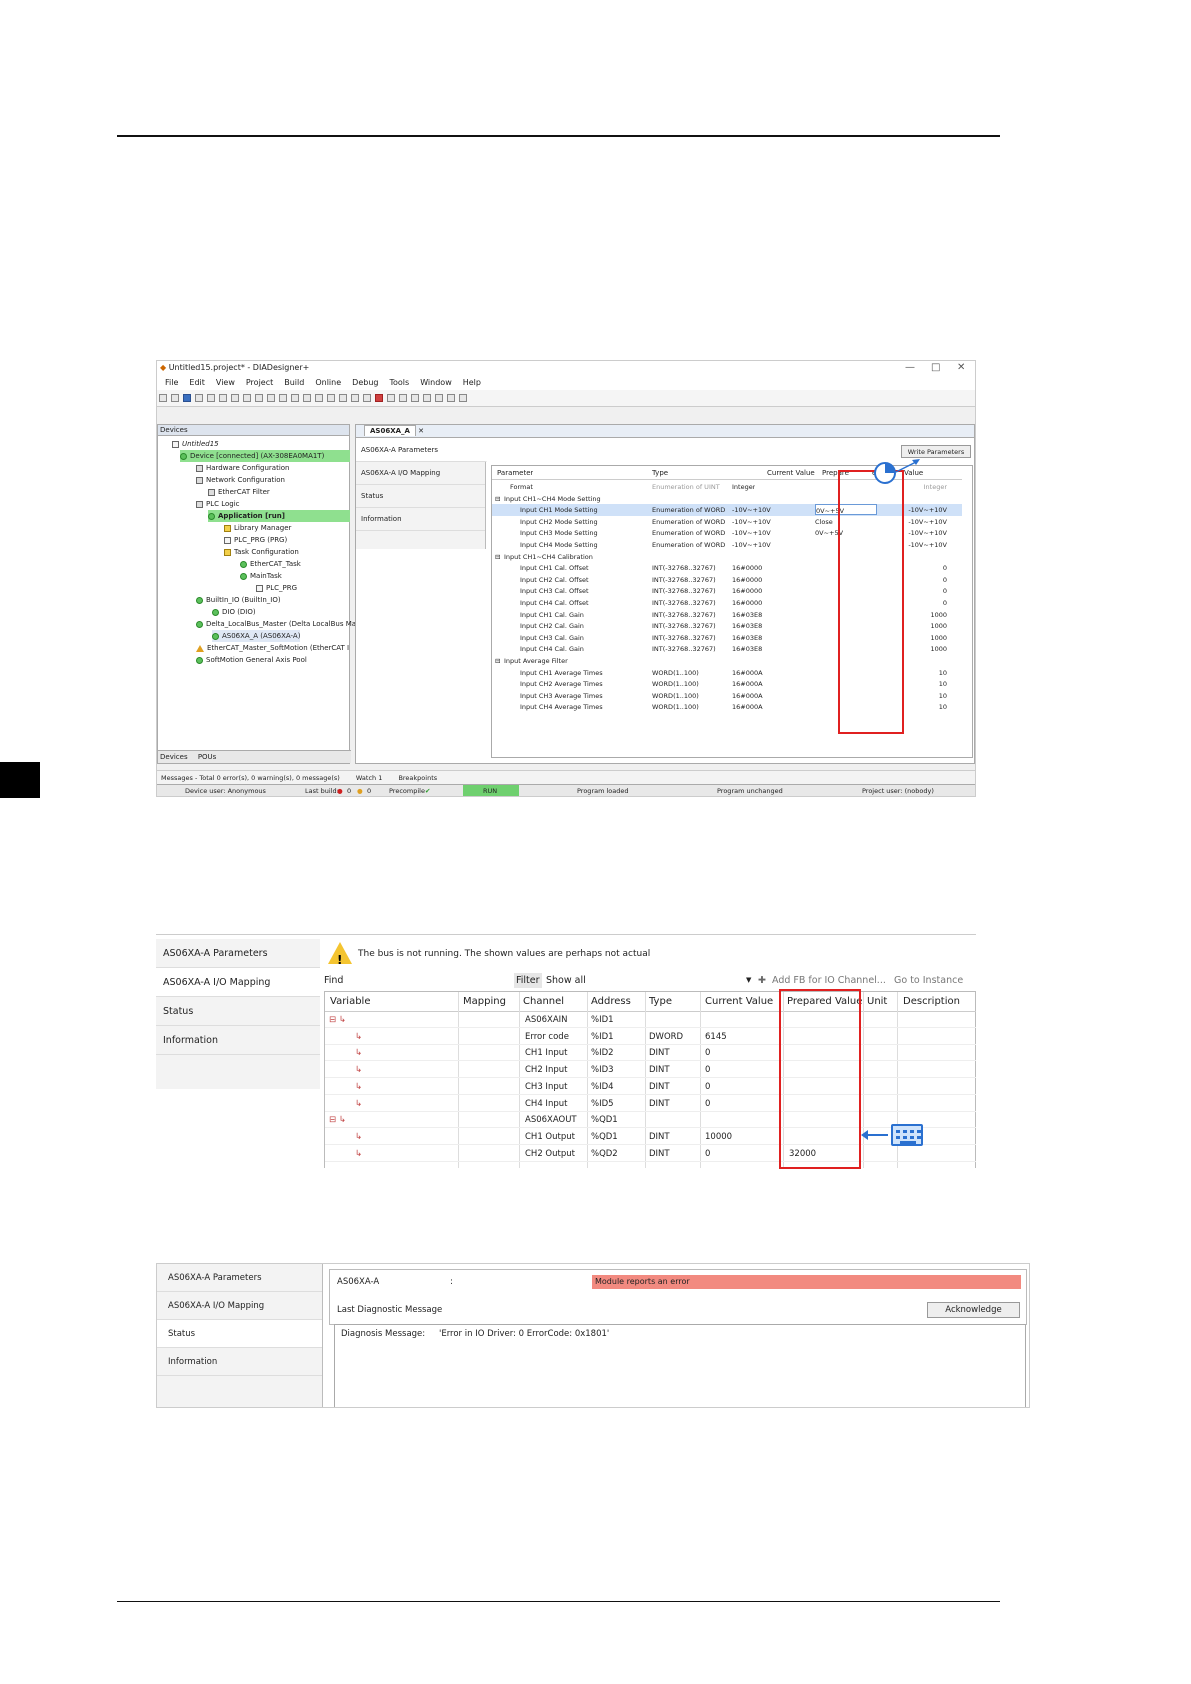 This screenshot has width=1191, height=1684. I want to click on filter-select: Show all, so click(566, 980).